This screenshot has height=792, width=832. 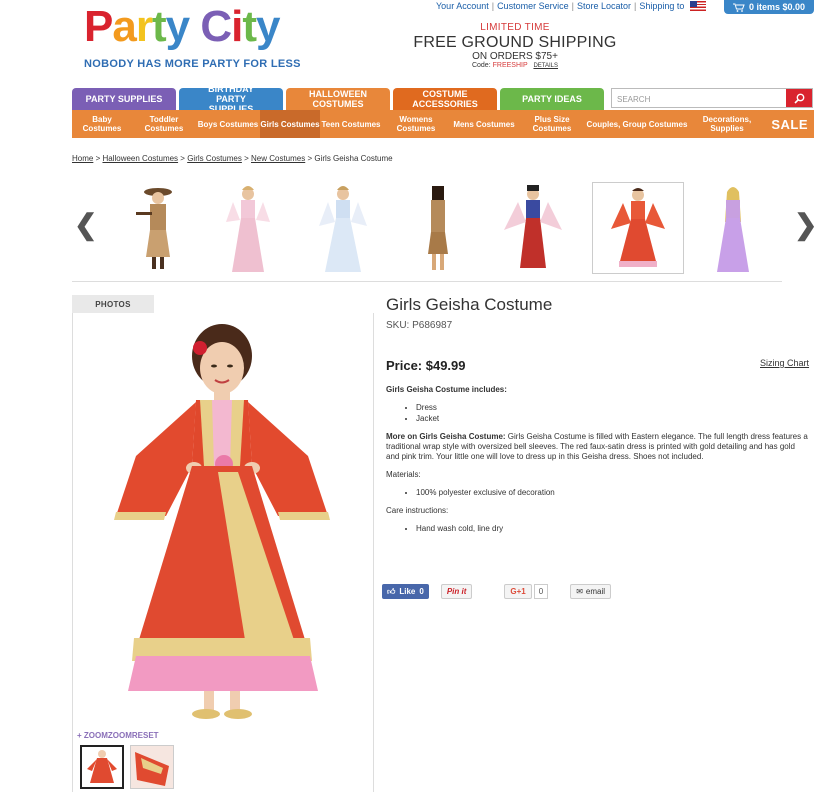 I want to click on search-bar: SEARCH, so click(x=712, y=98).